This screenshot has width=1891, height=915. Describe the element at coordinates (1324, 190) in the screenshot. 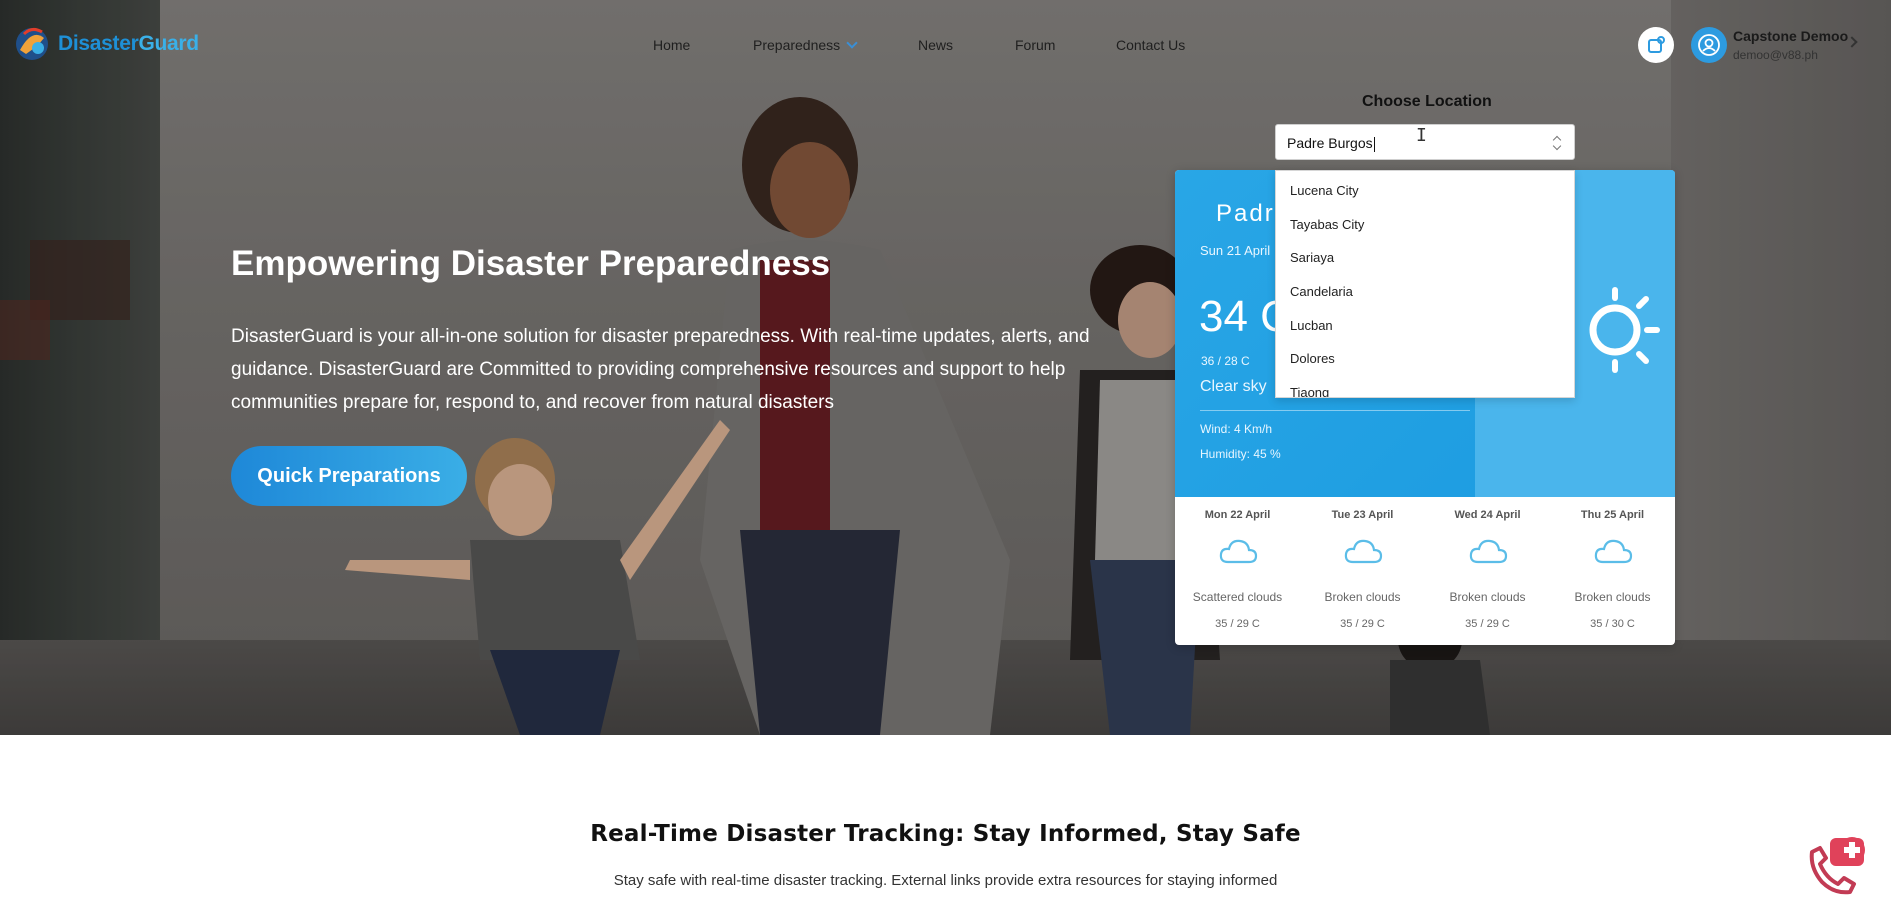

I see `location-option: Lucena City` at that location.